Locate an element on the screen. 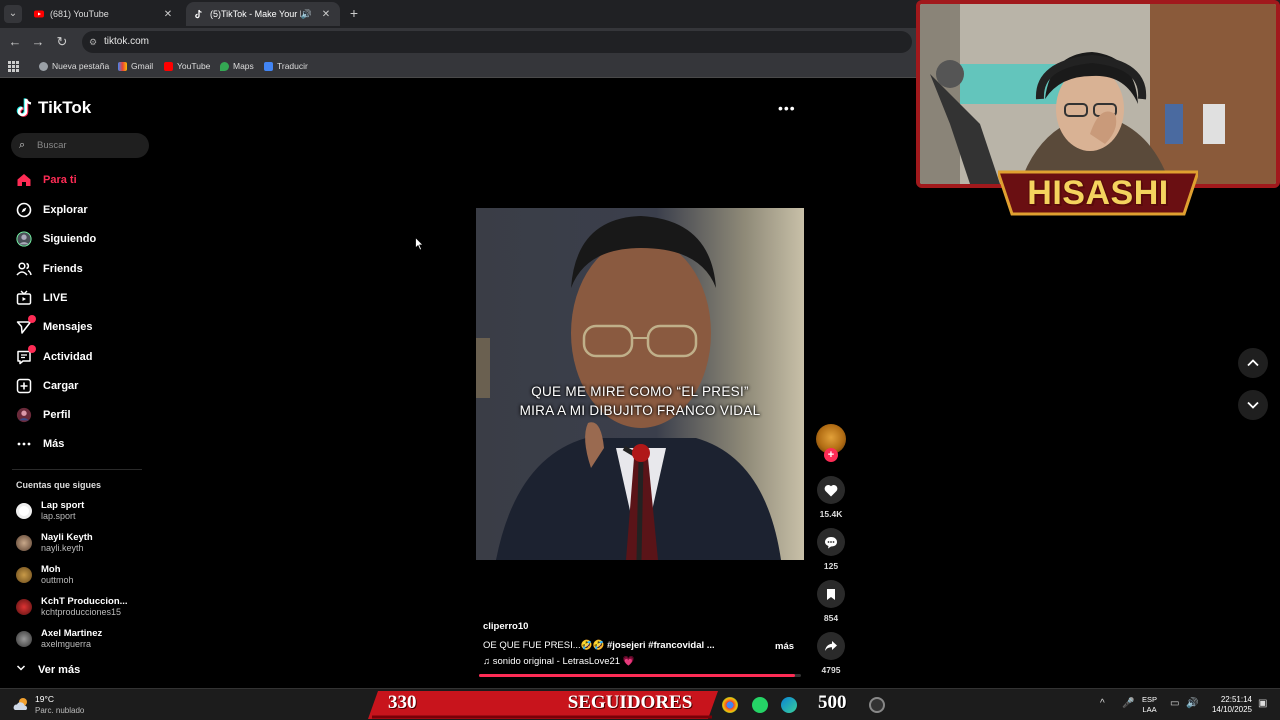 The width and height of the screenshot is (1280, 720). nav-explorar: Explorar is located at coordinates (52, 210).